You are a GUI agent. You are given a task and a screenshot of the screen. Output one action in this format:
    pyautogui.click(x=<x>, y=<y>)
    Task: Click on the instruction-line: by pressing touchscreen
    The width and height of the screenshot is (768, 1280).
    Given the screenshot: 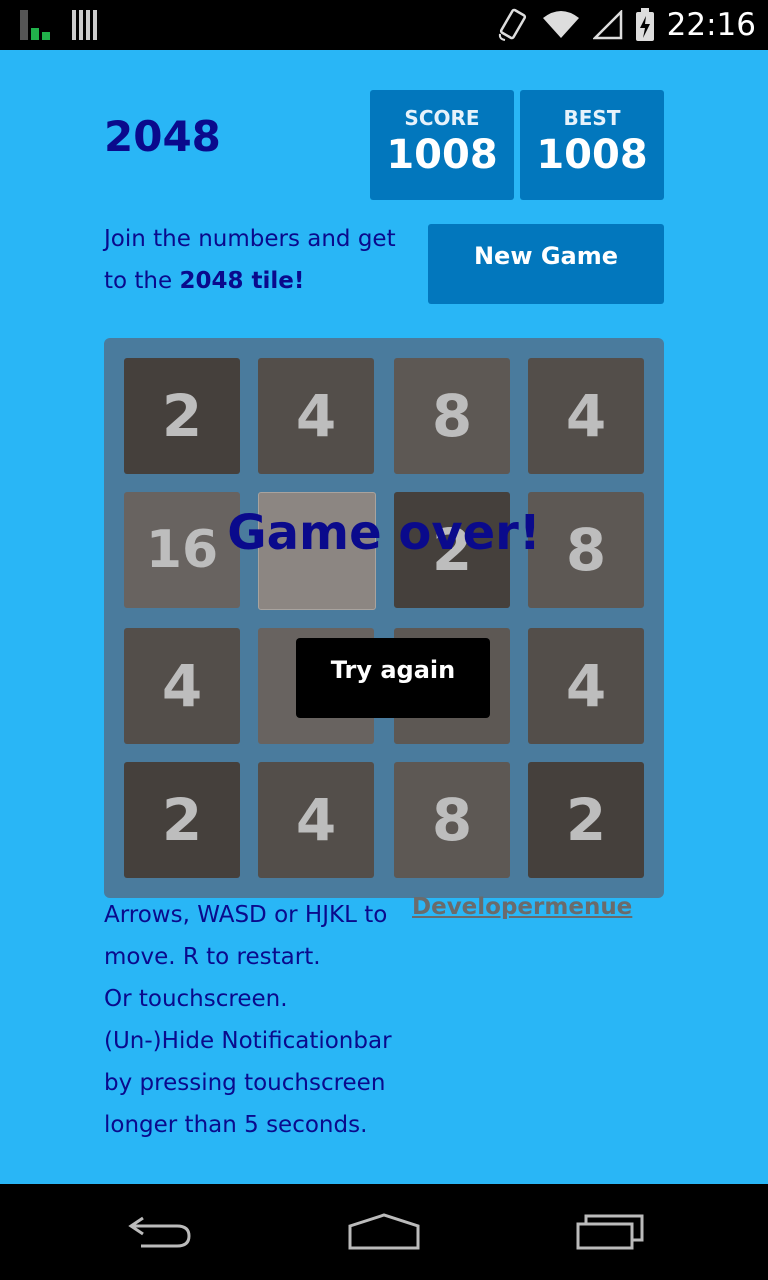 What is the action you would take?
    pyautogui.click(x=245, y=1083)
    